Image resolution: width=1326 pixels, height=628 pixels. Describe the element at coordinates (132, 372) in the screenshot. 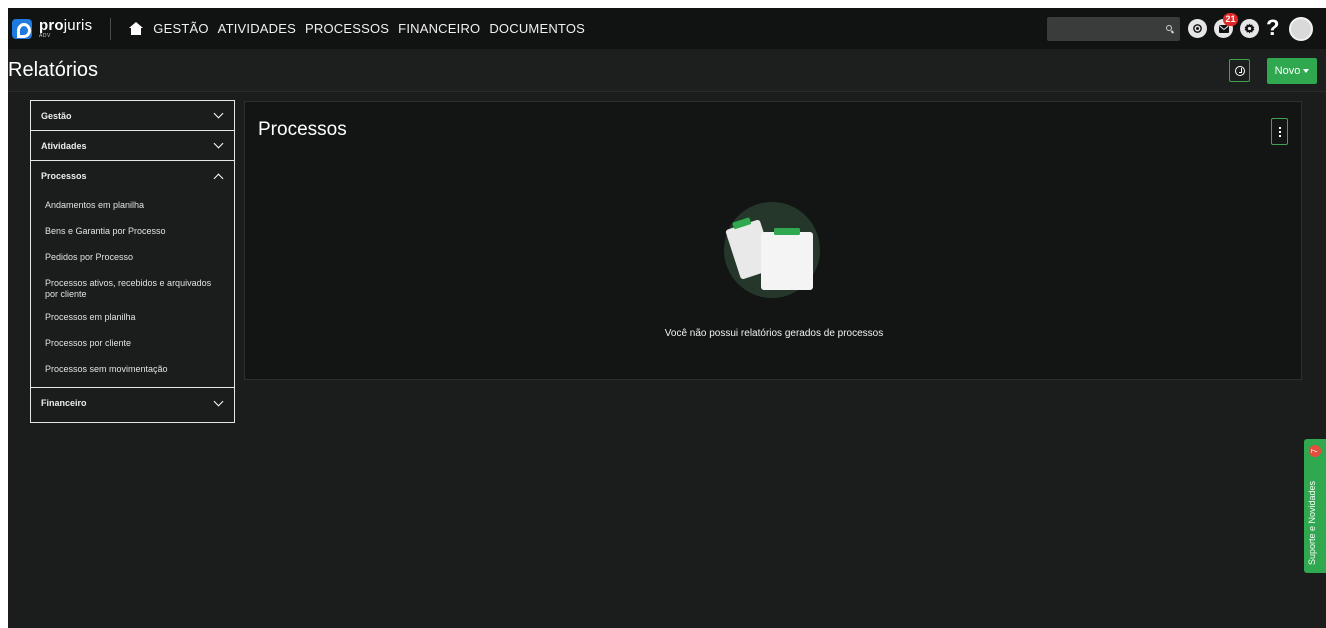

I see `report-link-sem-movimentacao: Processos sem movimentação` at that location.